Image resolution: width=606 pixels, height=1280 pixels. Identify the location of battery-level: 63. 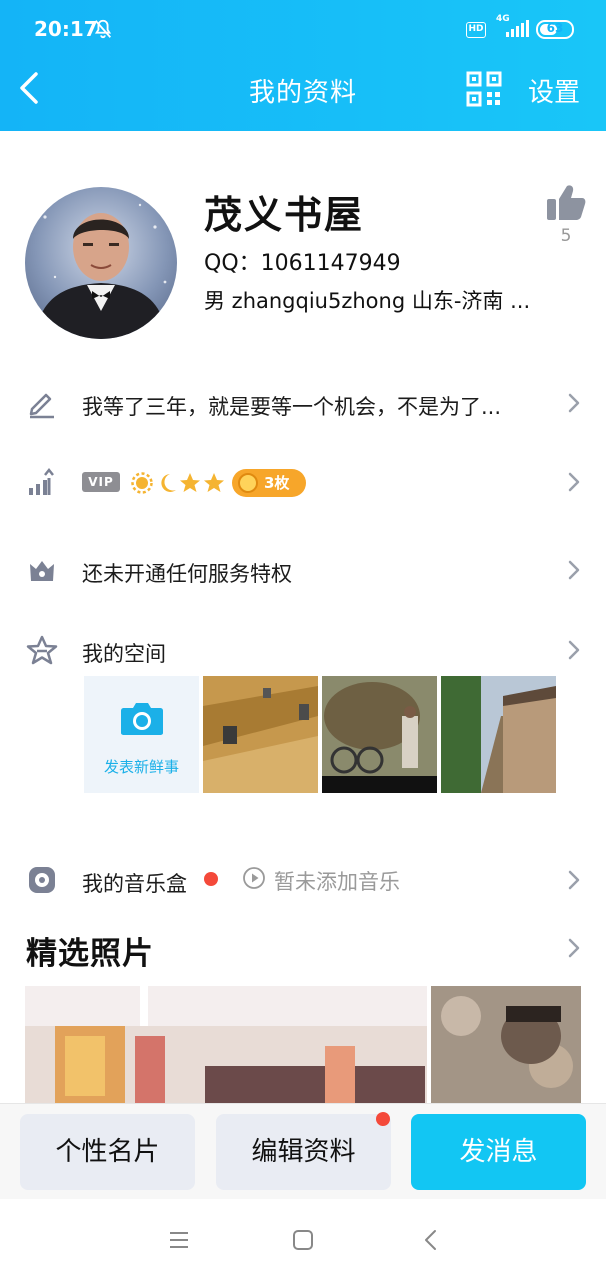
(555, 28).